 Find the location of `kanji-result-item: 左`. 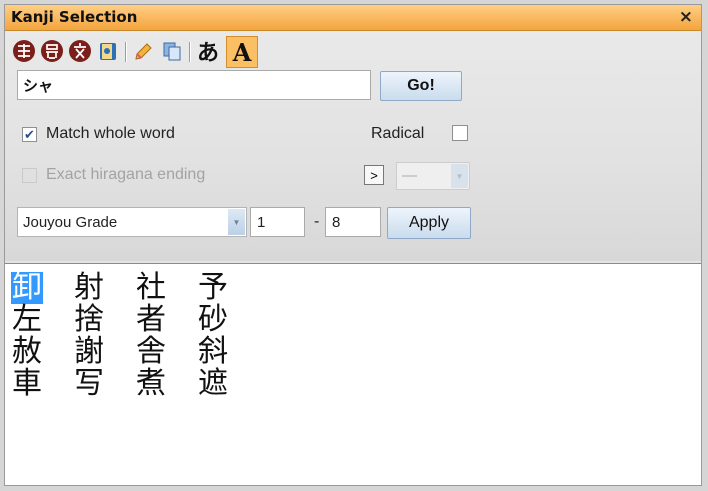

kanji-result-item: 左 is located at coordinates (42, 320).